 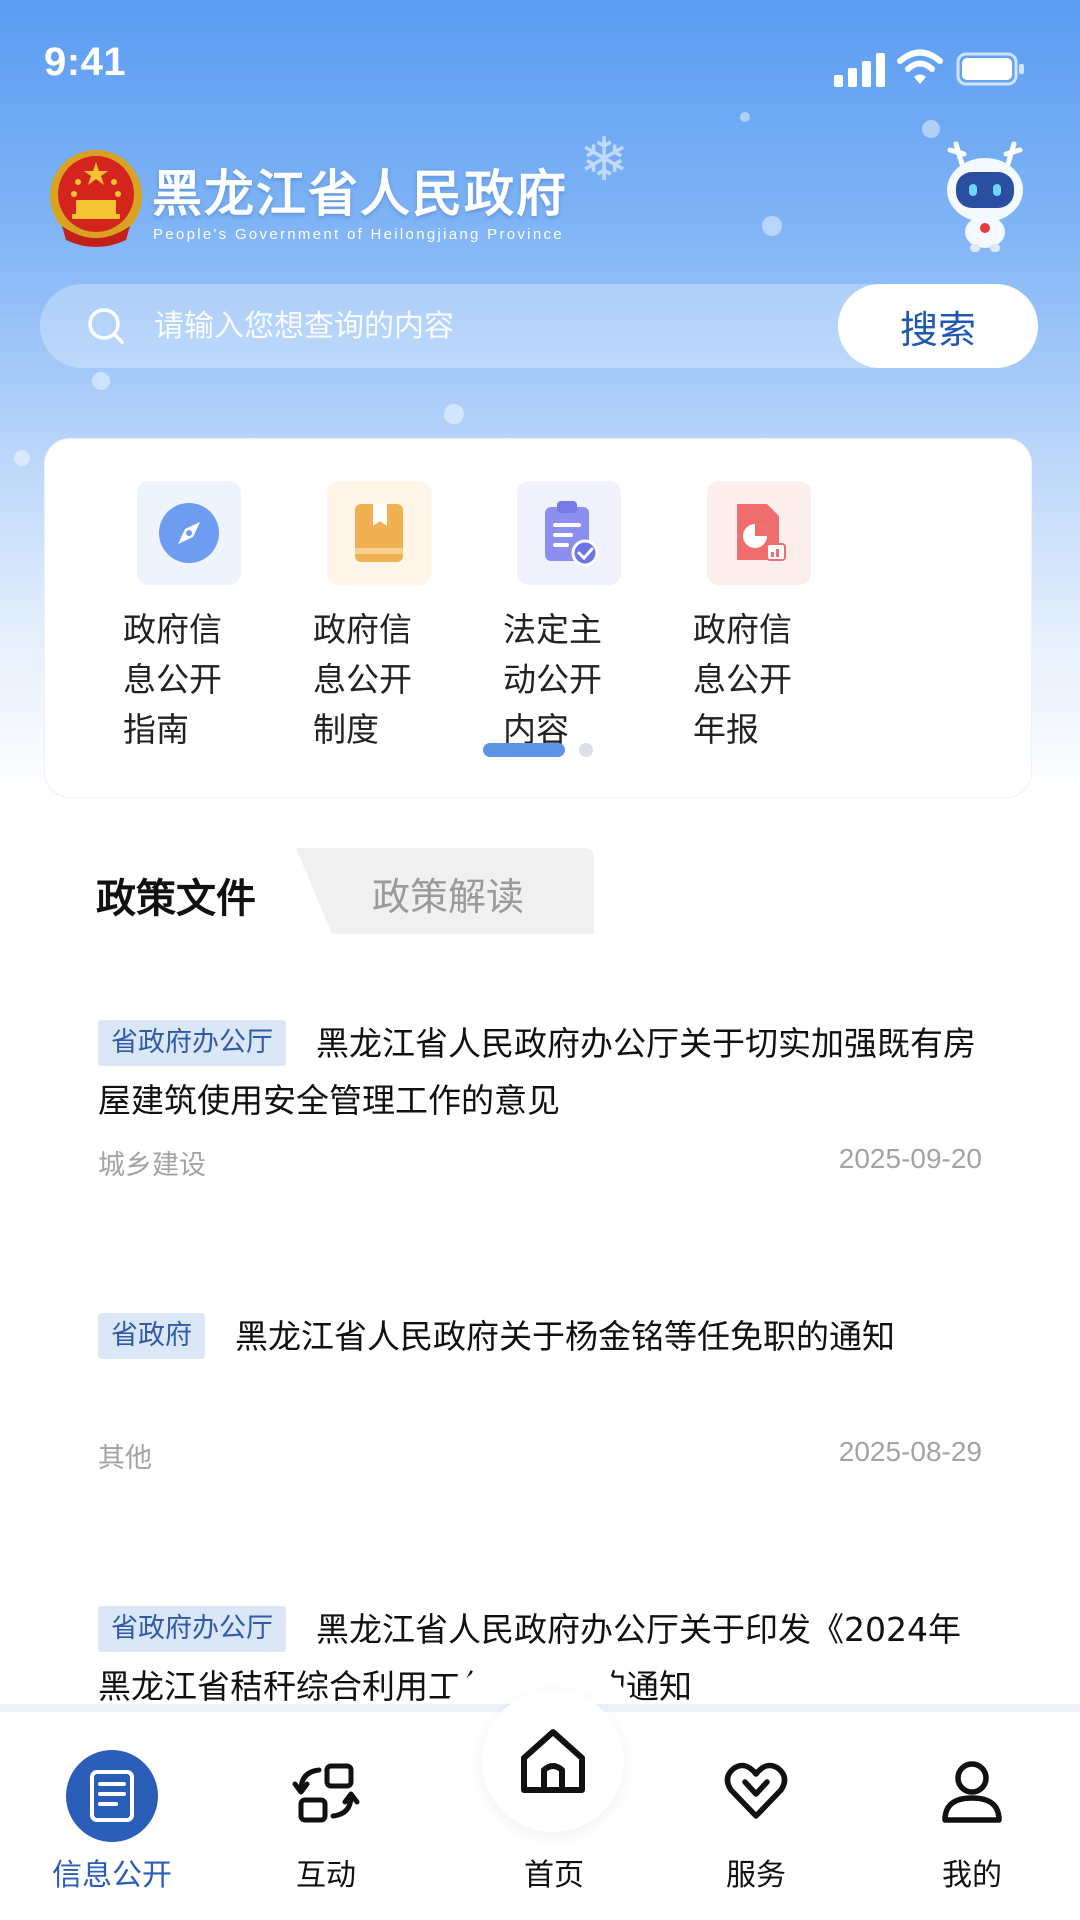 What do you see at coordinates (176, 895) in the screenshot?
I see `tab-policy-documents: 政策文件` at bounding box center [176, 895].